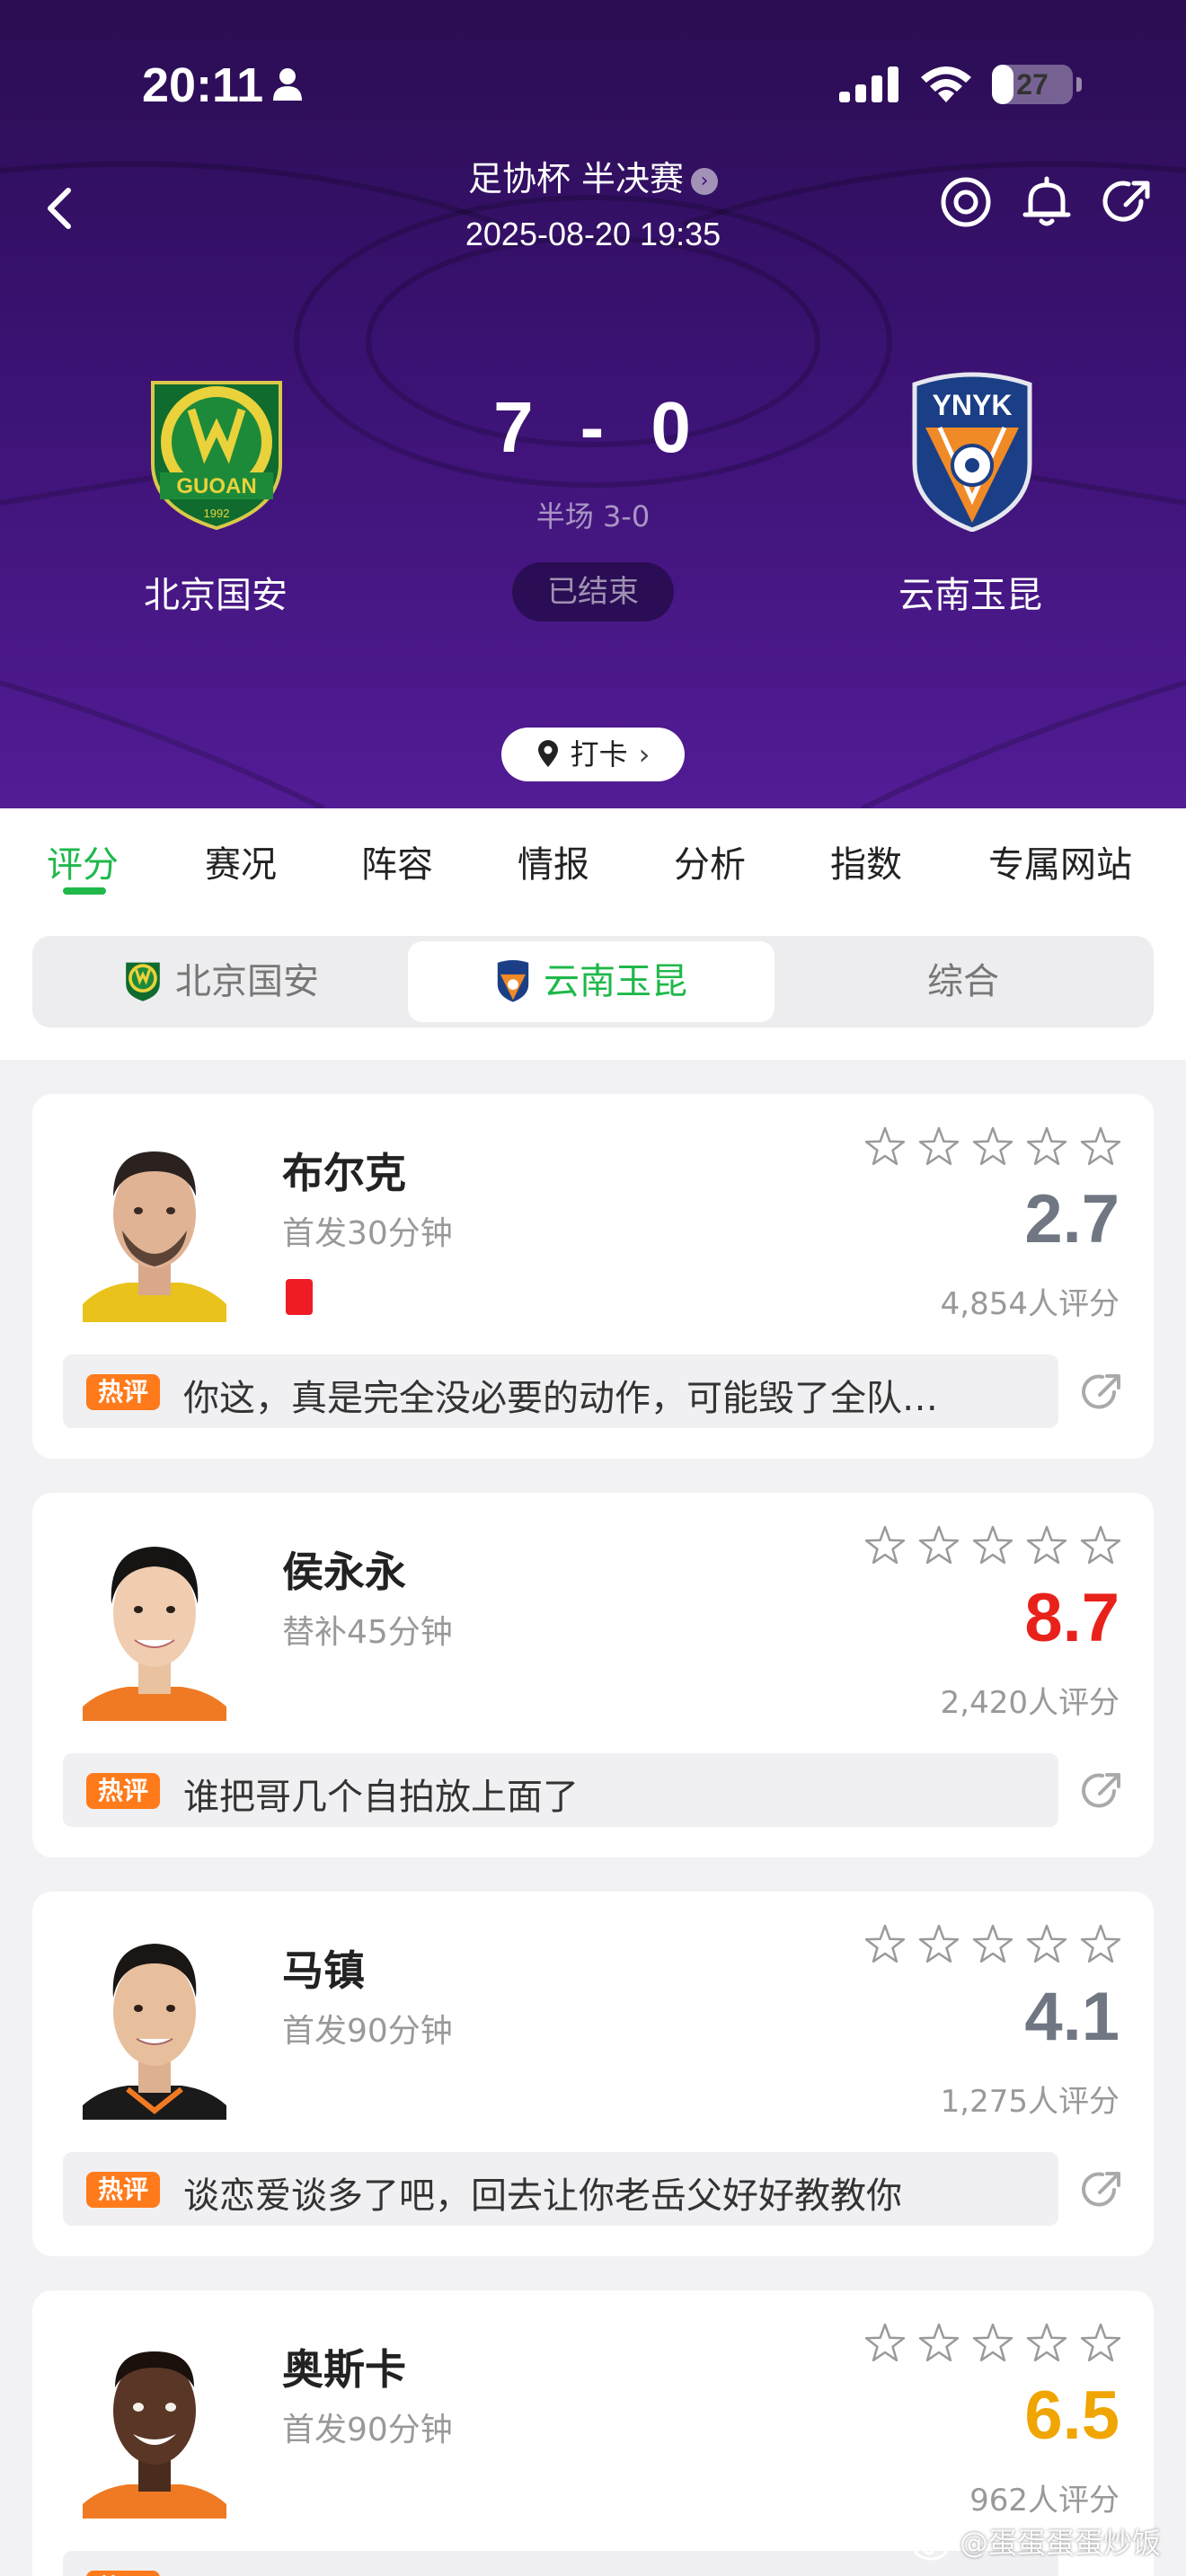 This screenshot has width=1186, height=2576. I want to click on battery-percent: 27, so click(1032, 84).